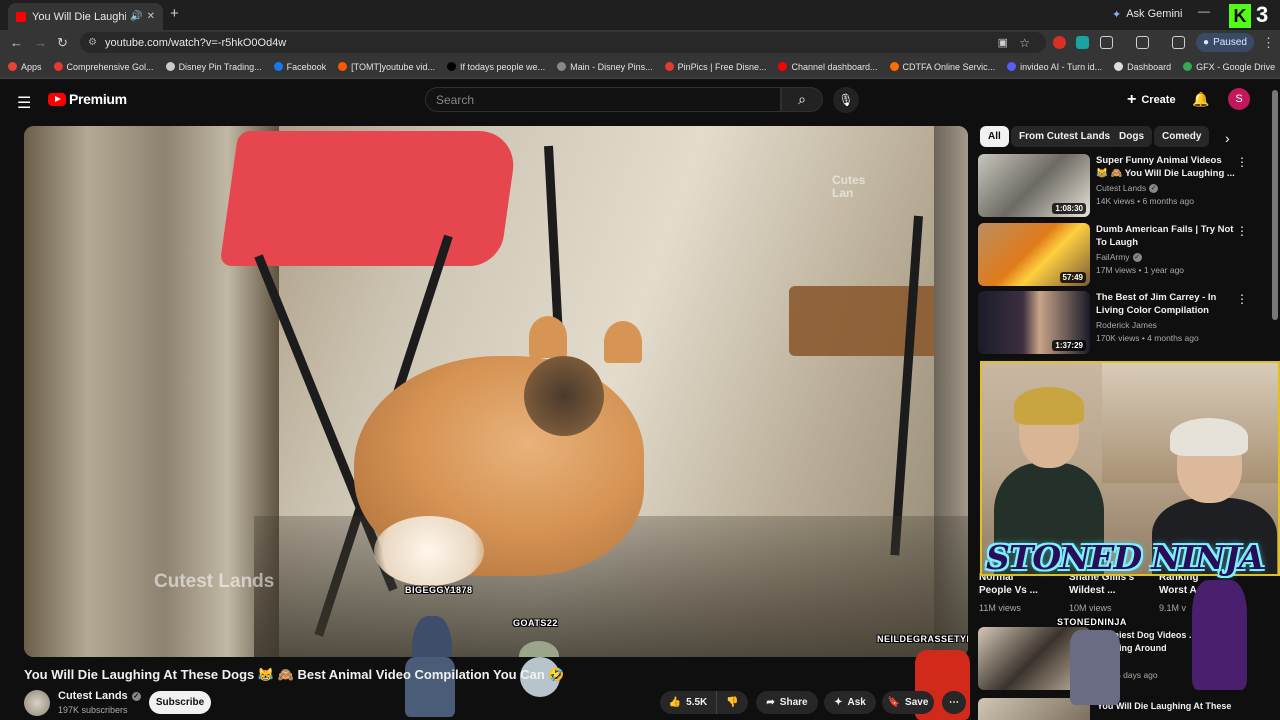 The width and height of the screenshot is (1280, 720). I want to click on search-input: Search, so click(603, 99).